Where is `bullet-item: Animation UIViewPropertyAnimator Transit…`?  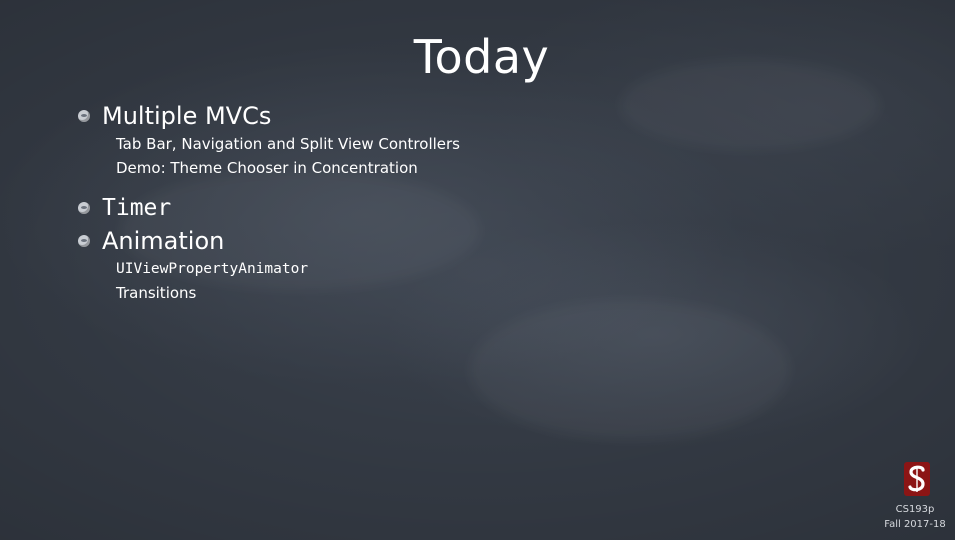
bullet-item: Animation UIViewPropertyAnimator Transit… is located at coordinates (468, 265).